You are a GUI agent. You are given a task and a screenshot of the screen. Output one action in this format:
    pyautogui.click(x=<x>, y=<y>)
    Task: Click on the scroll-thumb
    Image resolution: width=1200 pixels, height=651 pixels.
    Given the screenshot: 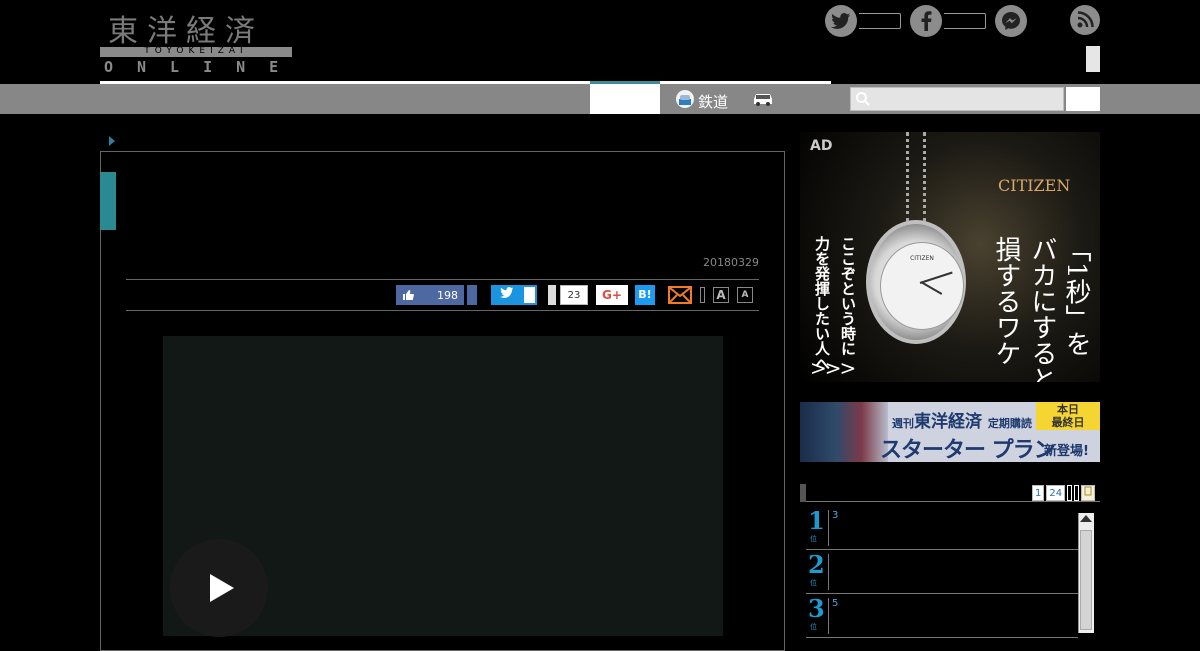 What is the action you would take?
    pyautogui.click(x=1086, y=580)
    